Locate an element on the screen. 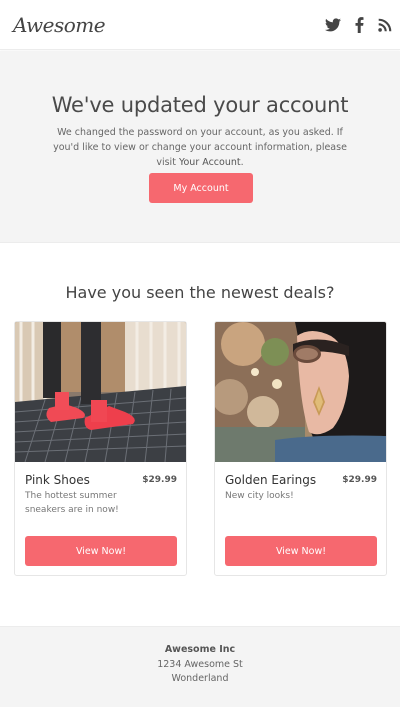  footer: Awesome Inc 1234 Awesome St Wonderland is located at coordinates (200, 666).